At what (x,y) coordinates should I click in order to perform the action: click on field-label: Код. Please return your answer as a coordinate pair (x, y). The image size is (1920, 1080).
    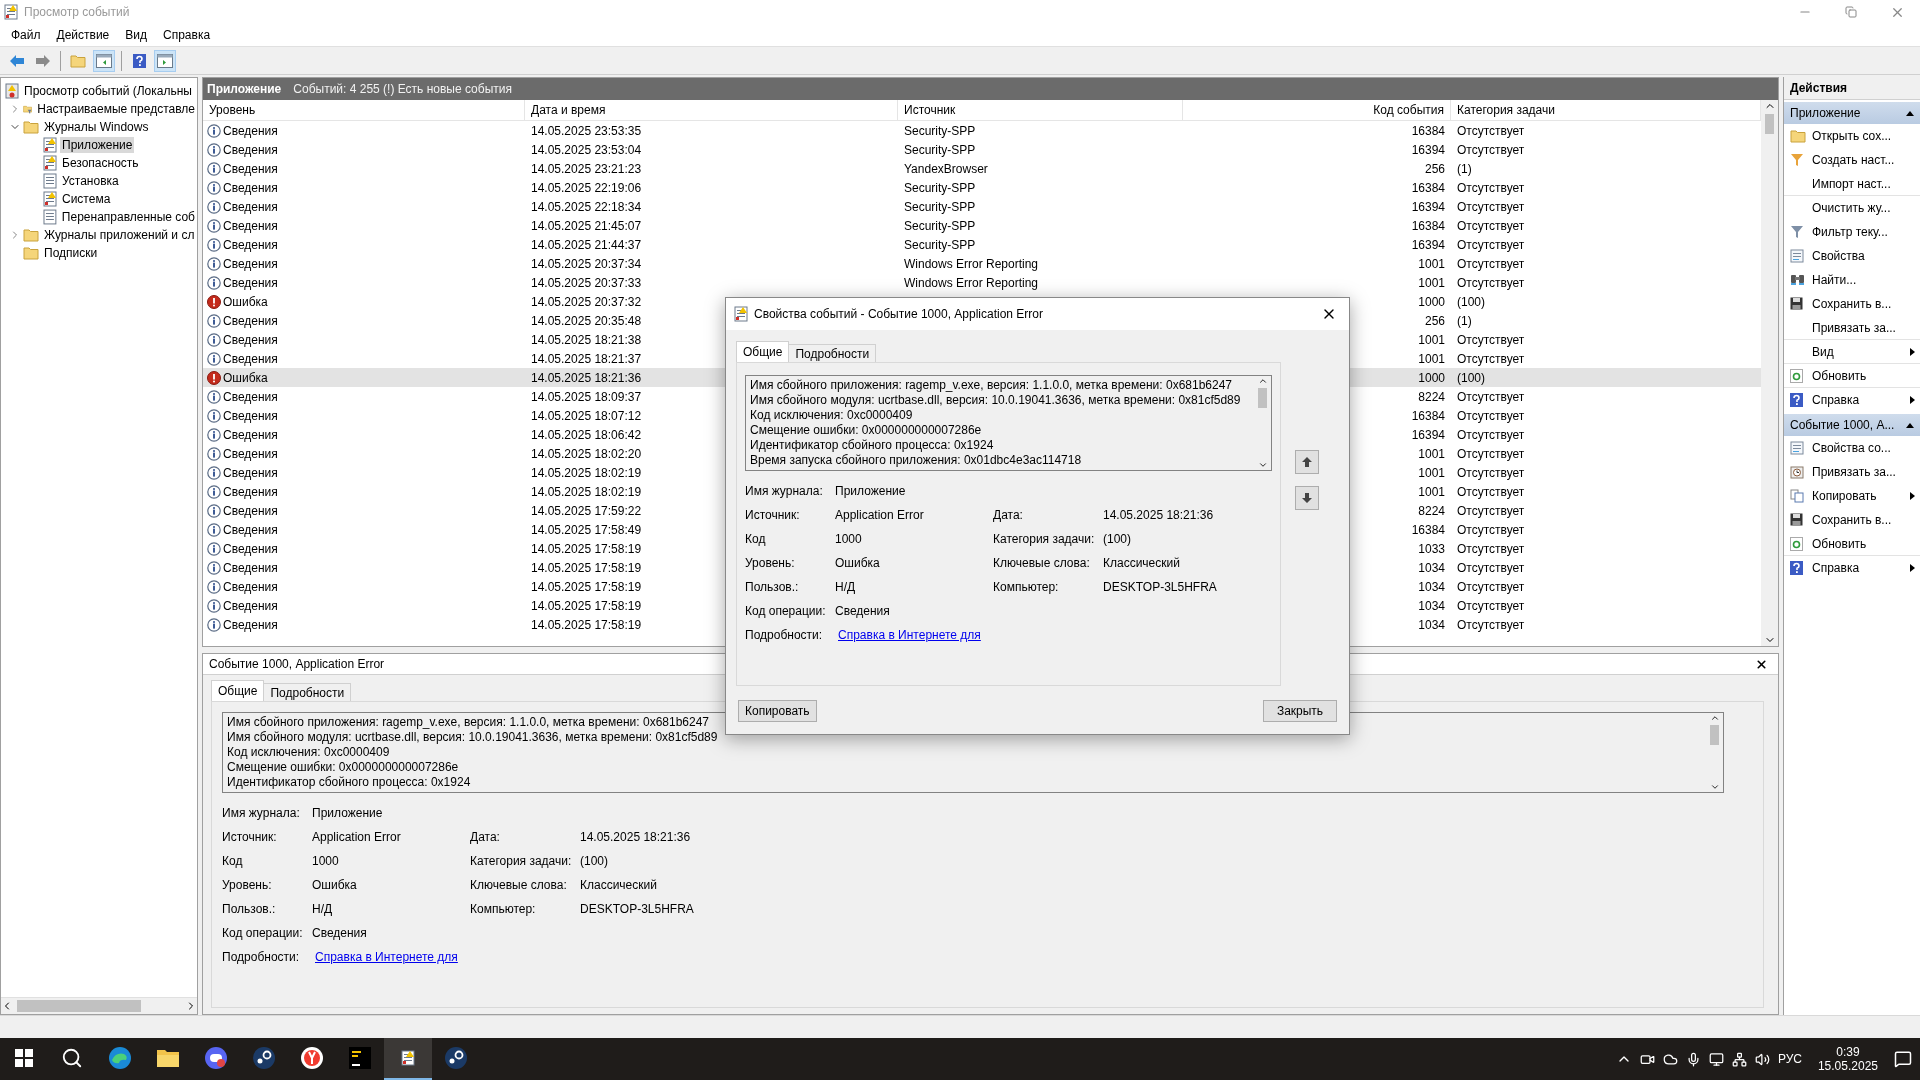
    Looking at the image, I should click on (233, 861).